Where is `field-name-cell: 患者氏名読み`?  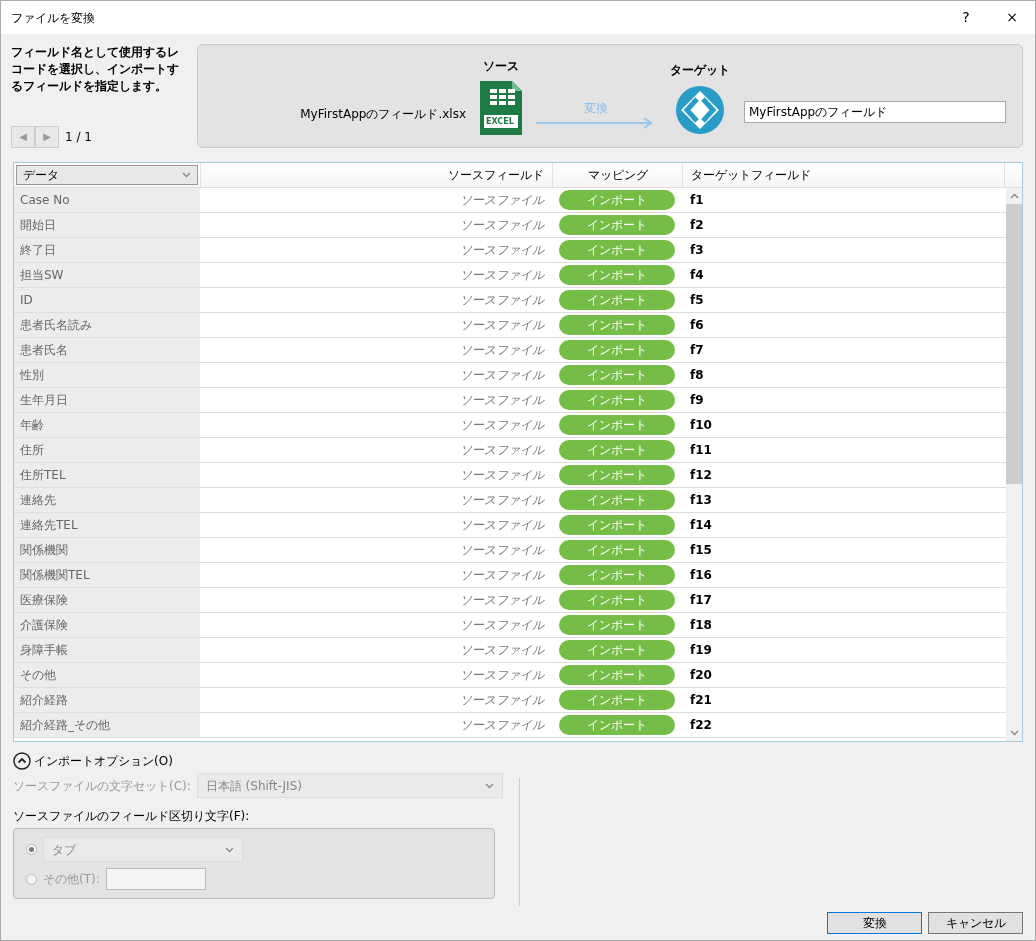
field-name-cell: 患者氏名読み is located at coordinates (107, 325).